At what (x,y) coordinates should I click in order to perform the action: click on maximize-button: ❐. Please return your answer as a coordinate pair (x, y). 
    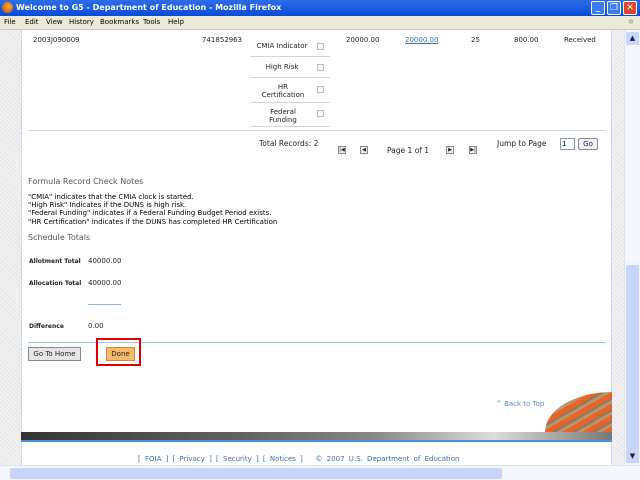
    Looking at the image, I should click on (614, 8).